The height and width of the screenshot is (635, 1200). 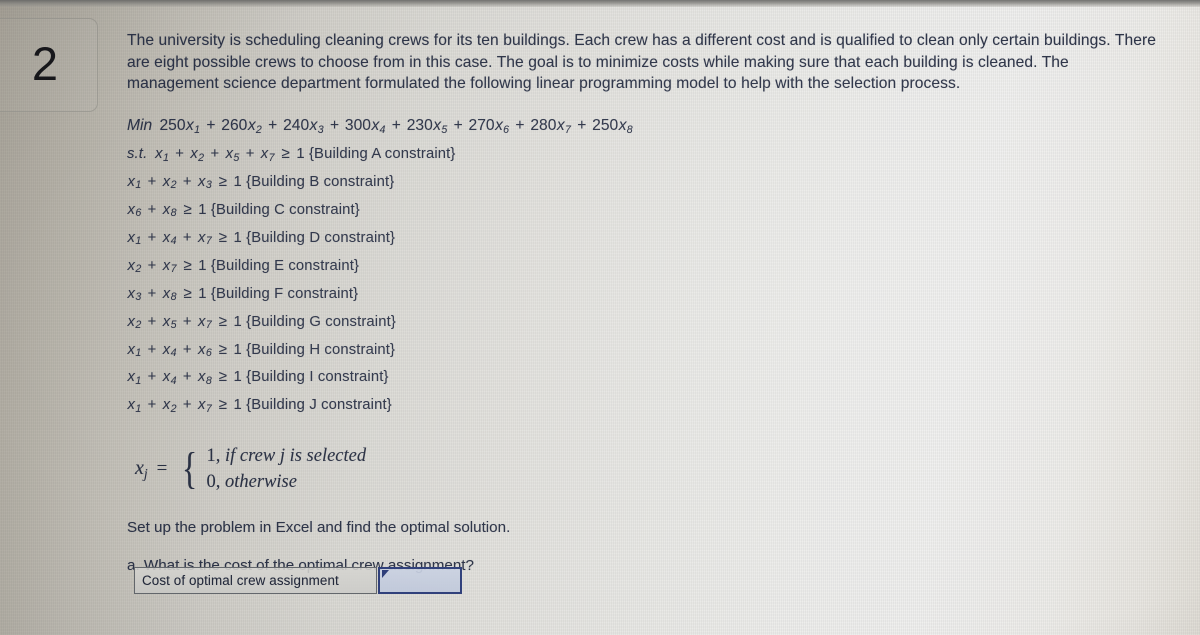 What do you see at coordinates (141, 469) in the screenshot?
I see `variable-symbol: xj` at bounding box center [141, 469].